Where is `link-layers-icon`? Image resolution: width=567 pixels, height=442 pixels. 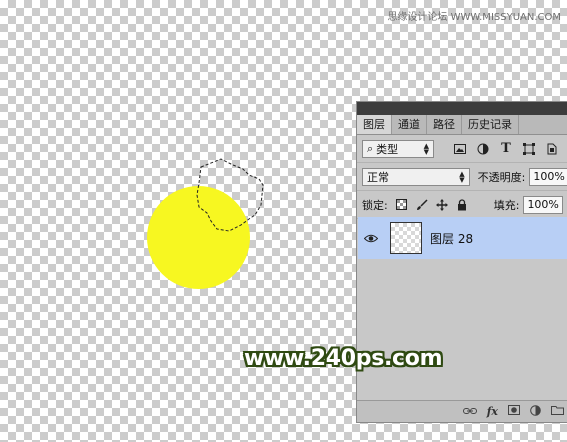 link-layers-icon is located at coordinates (469, 411).